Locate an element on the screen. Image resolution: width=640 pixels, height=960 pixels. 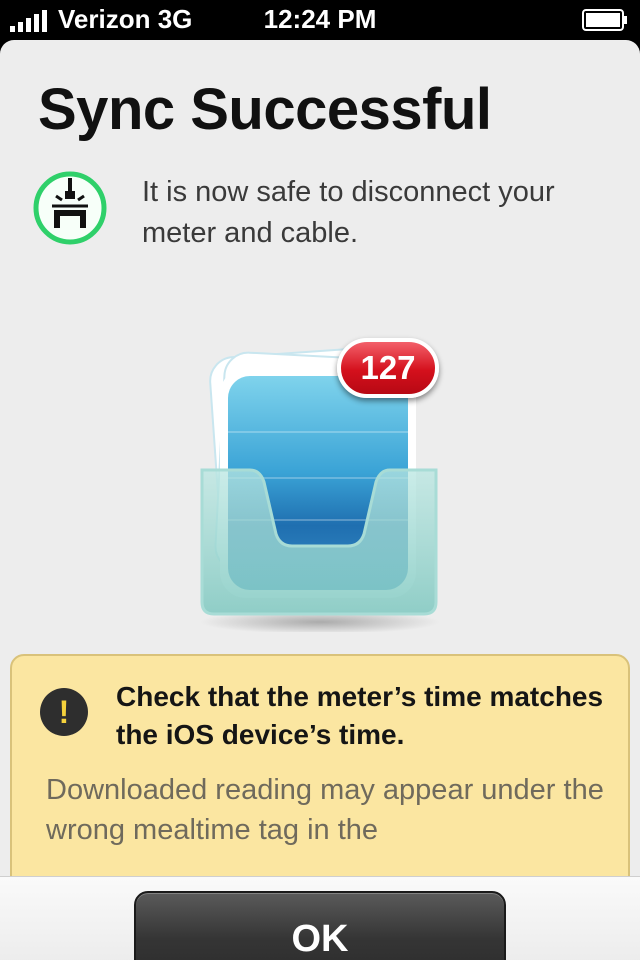
clock: 12:24 PM is located at coordinates (320, 19).